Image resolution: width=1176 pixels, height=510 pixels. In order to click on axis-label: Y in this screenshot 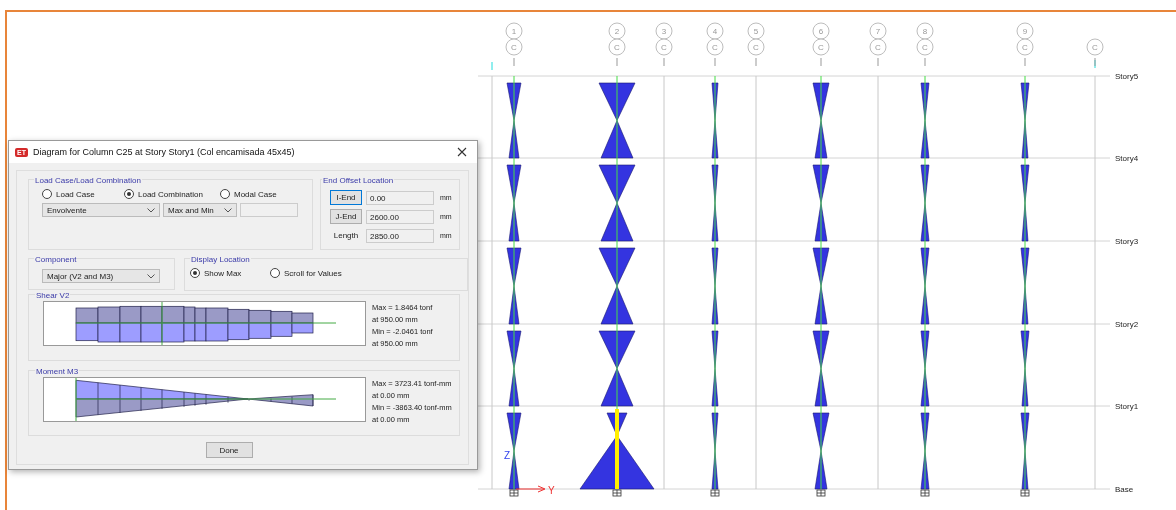, I will do `click(551, 490)`.